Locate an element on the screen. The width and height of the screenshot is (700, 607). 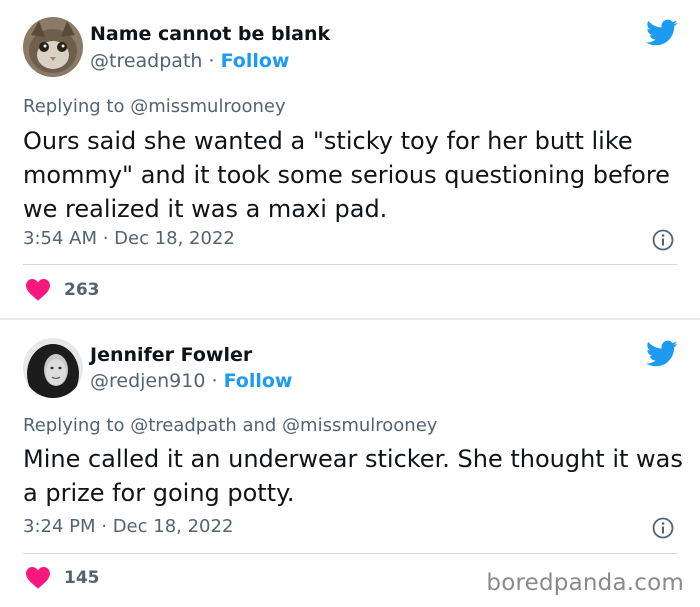
handle-row: @treadpath · Follow is located at coordinates (189, 61).